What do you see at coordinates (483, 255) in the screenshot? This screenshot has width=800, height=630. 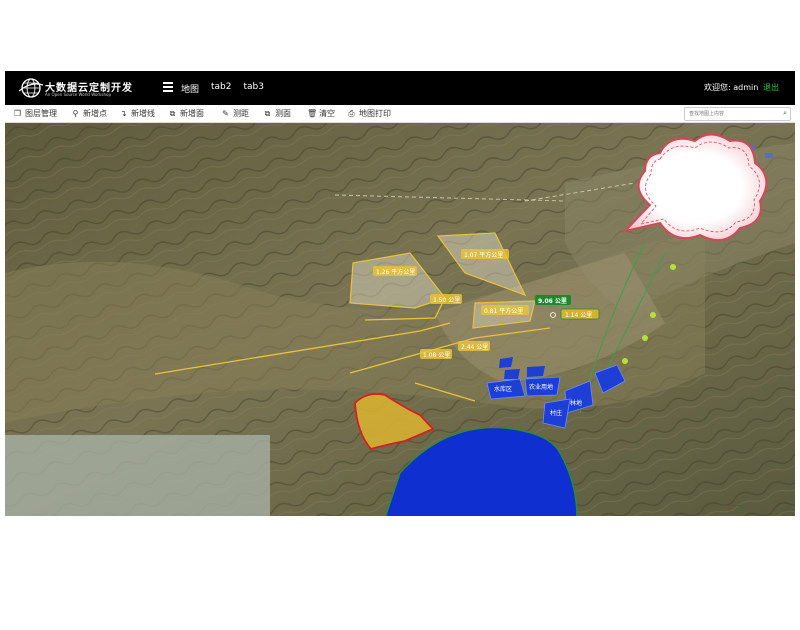 I see `area-label: 1.07 平方公里` at bounding box center [483, 255].